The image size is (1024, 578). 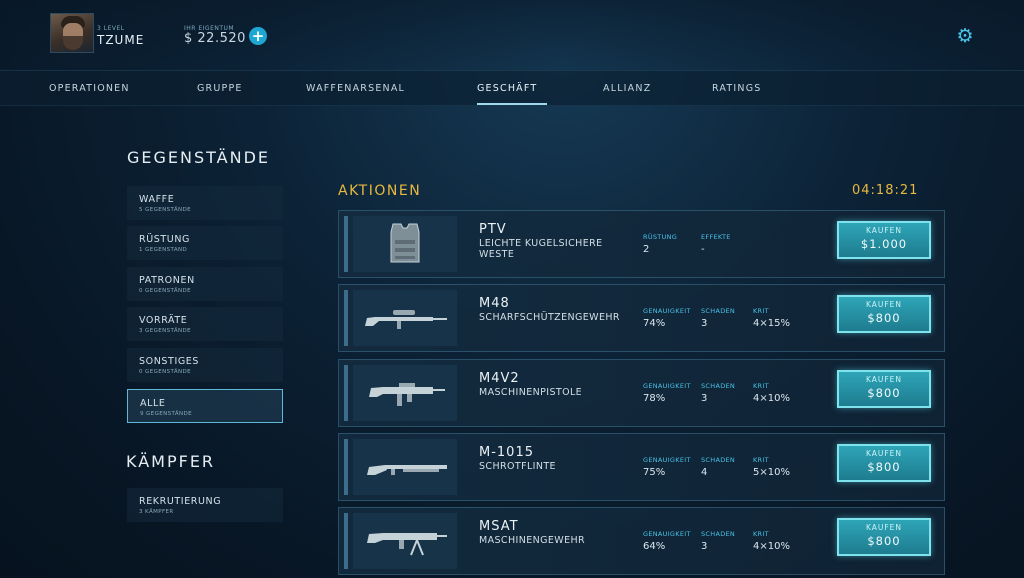 I want to click on vest-icon, so click(x=405, y=244).